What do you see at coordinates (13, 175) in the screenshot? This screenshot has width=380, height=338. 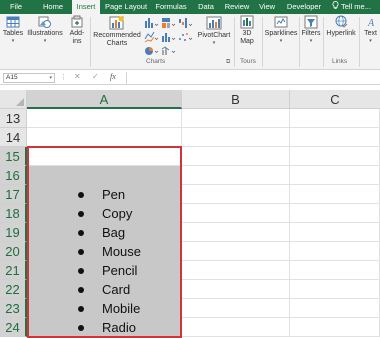 I see `row-header-16: 16` at bounding box center [13, 175].